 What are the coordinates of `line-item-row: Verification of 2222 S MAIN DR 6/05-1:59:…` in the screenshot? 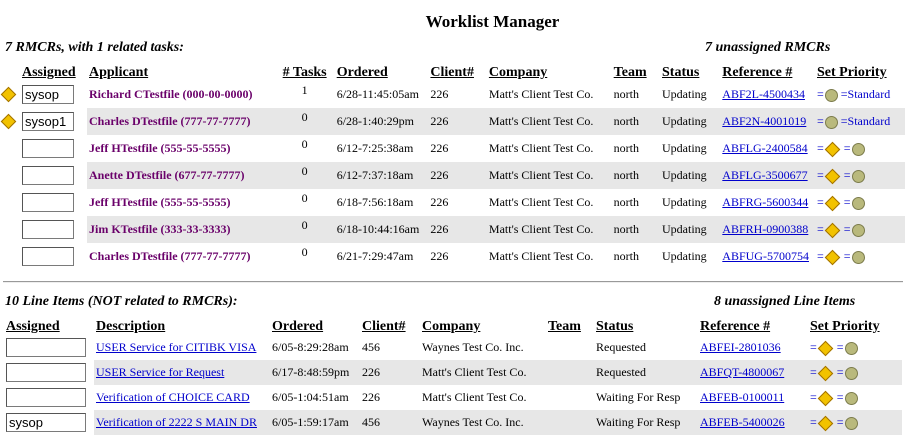 It's located at (453, 422).